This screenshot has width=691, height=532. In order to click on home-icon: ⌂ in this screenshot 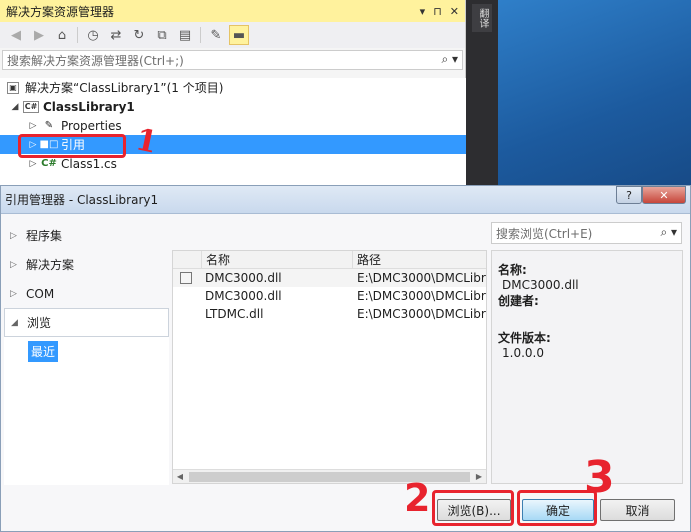, I will do `click(62, 35)`.